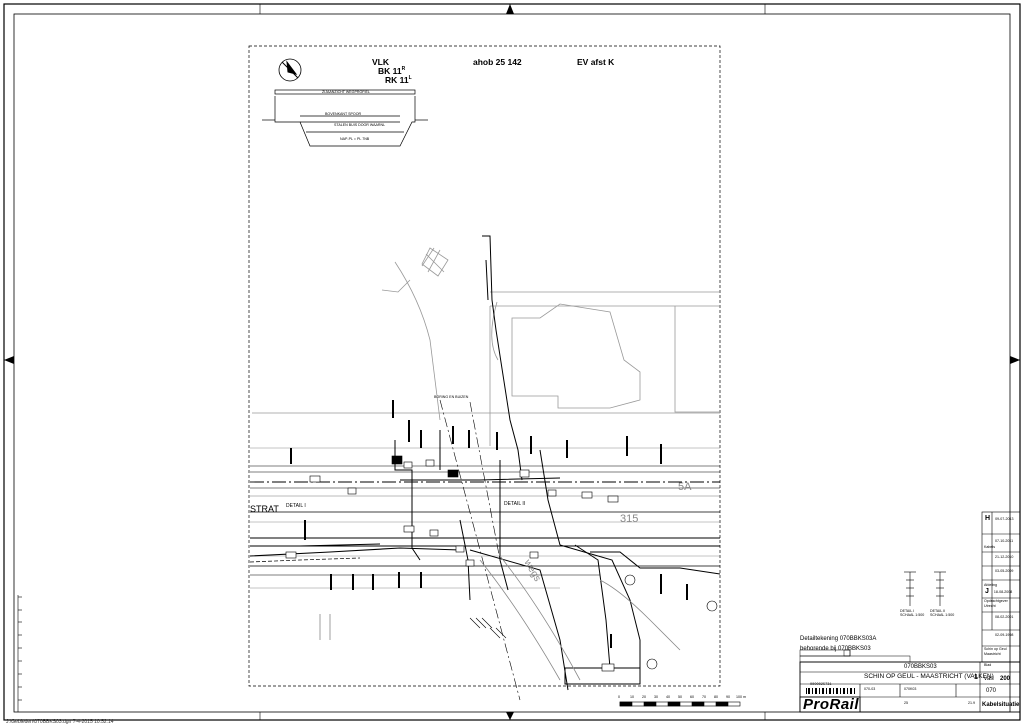 The image size is (1024, 726). What do you see at coordinates (668, 697) in the screenshot?
I see `scale-tick: 40` at bounding box center [668, 697].